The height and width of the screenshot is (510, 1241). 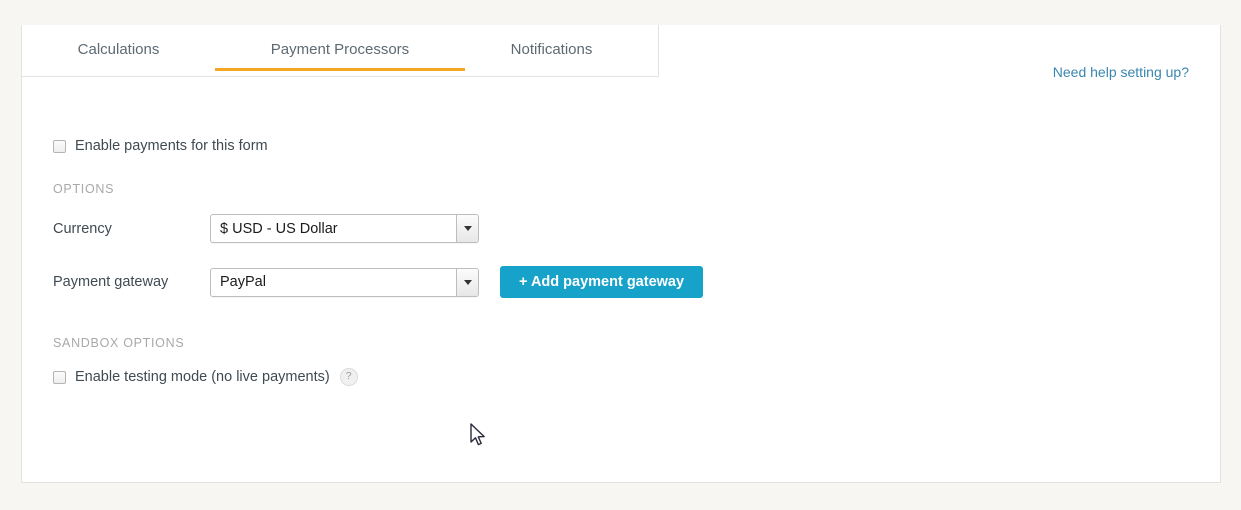 I want to click on add-payment-gateway-button: + Add payment gateway, so click(x=602, y=282).